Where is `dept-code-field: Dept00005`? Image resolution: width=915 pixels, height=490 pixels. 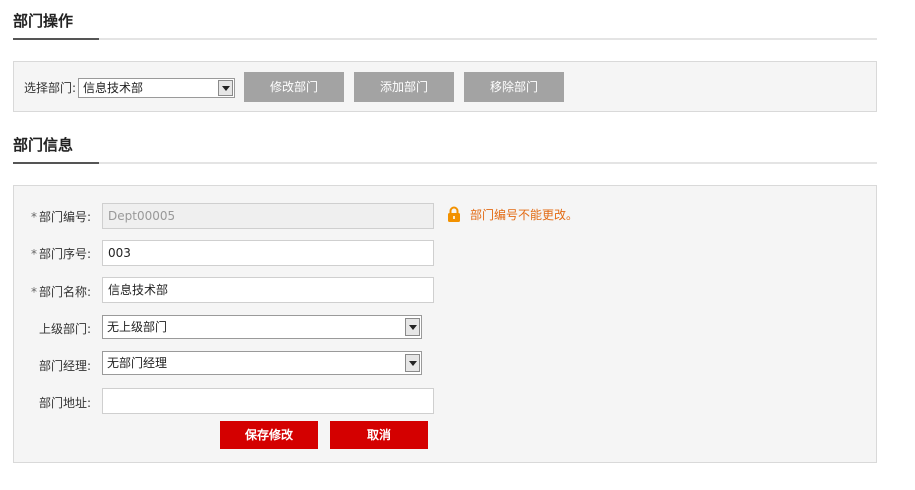
dept-code-field: Dept00005 is located at coordinates (268, 216).